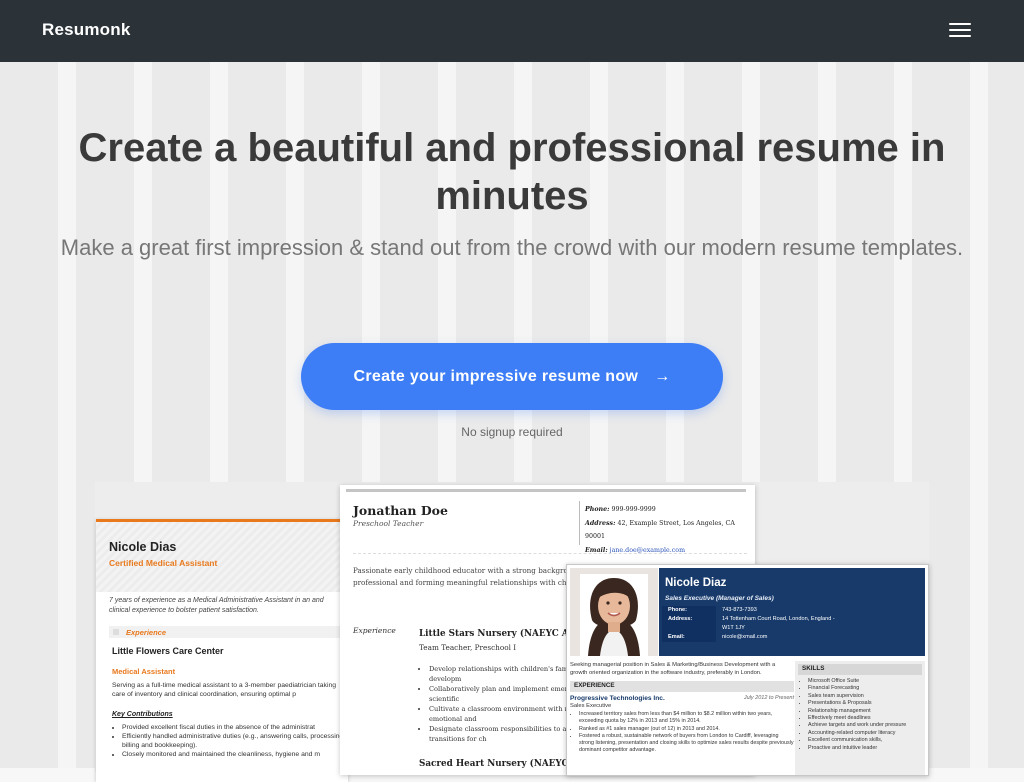 This screenshot has width=1024, height=782. I want to click on list-item: Sales team supervision, so click(866, 696).